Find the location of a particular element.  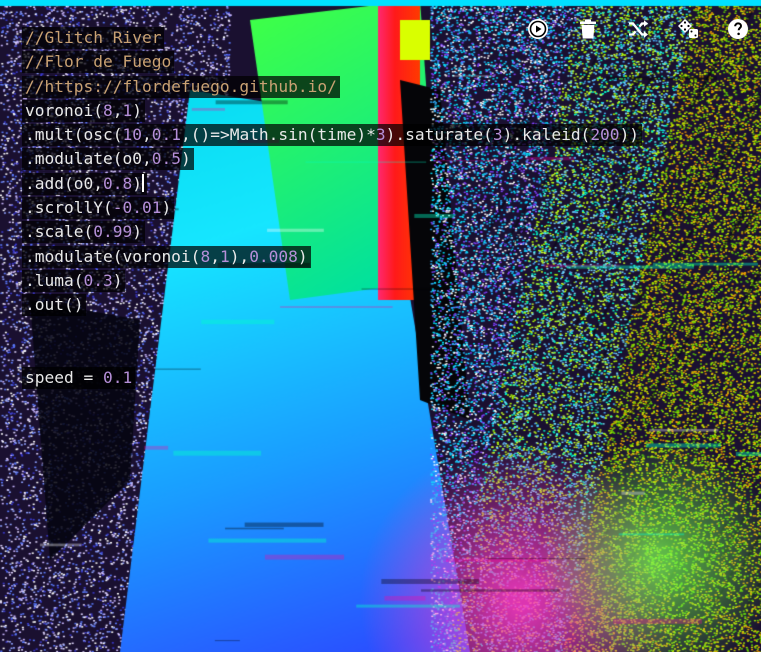

shuffle-button is located at coordinates (638, 29).